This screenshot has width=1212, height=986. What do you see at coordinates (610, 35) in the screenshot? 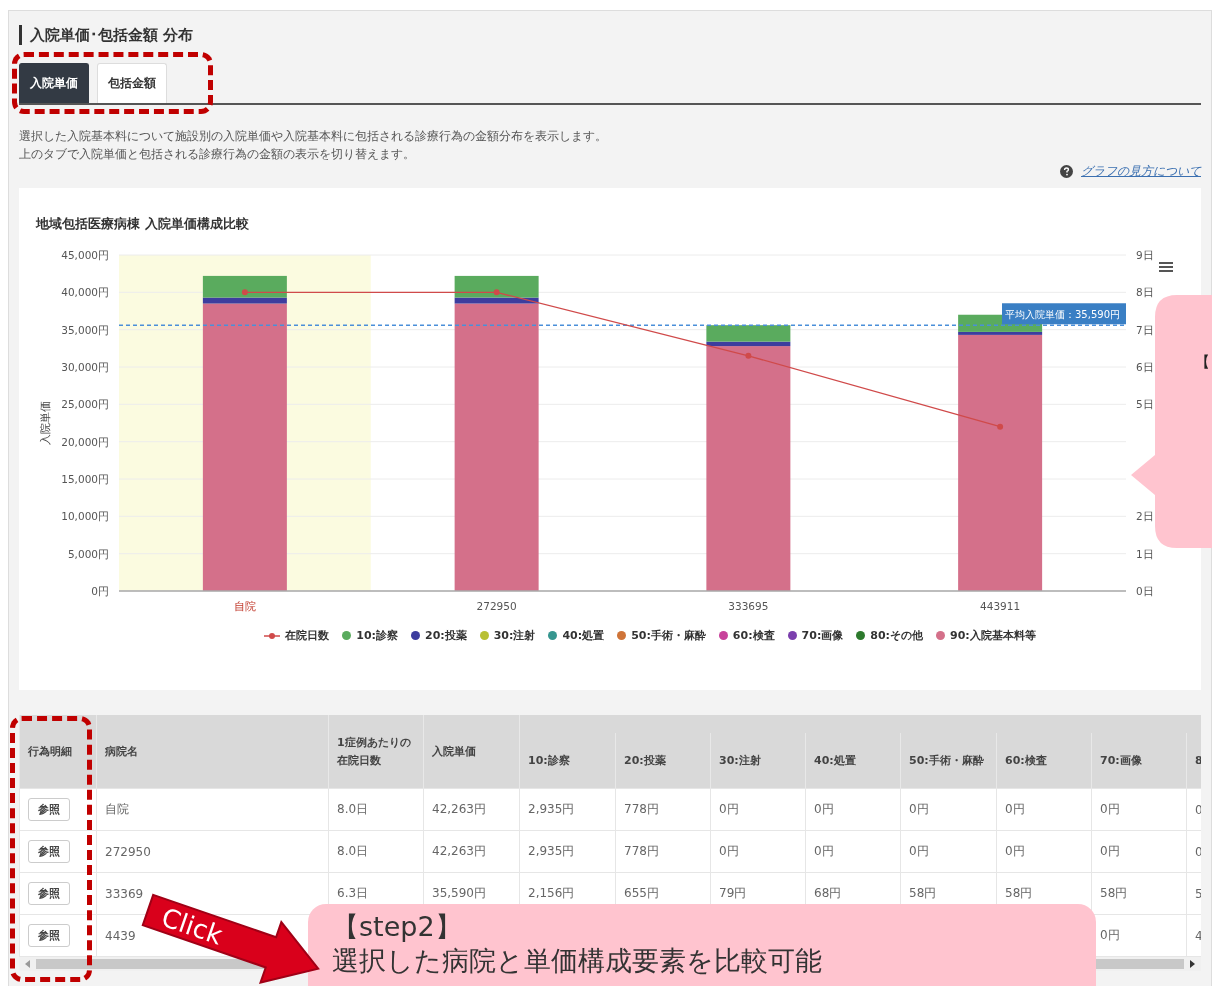
I see `section-title: 入院単価･包括金額 分布` at bounding box center [610, 35].